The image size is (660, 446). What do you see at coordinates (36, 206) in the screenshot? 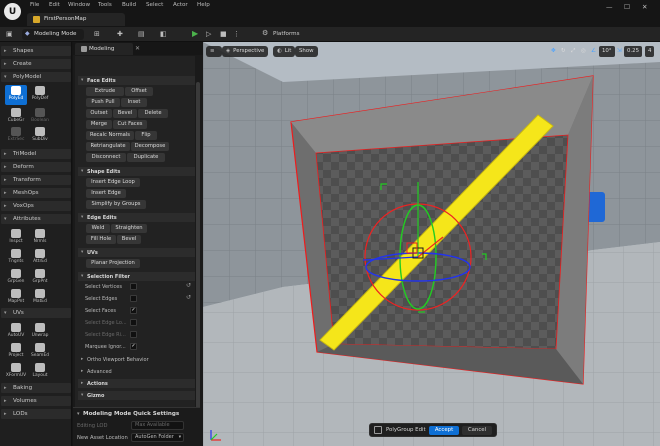
I see `category-voxops: ▸ VoxOps` at bounding box center [36, 206].